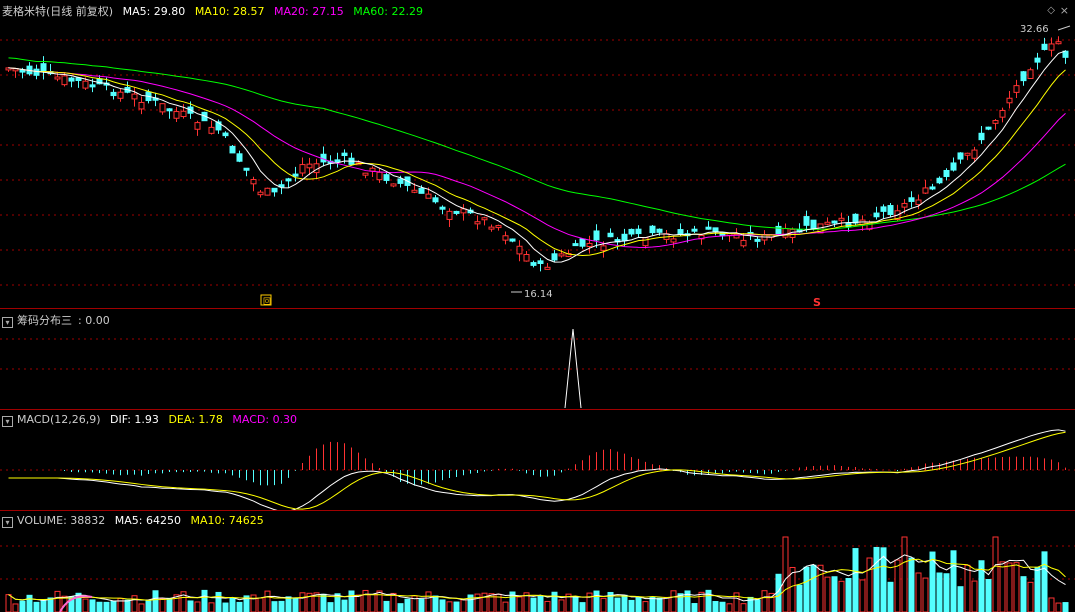  I want to click on event-marker-glyph: 回, so click(267, 301).